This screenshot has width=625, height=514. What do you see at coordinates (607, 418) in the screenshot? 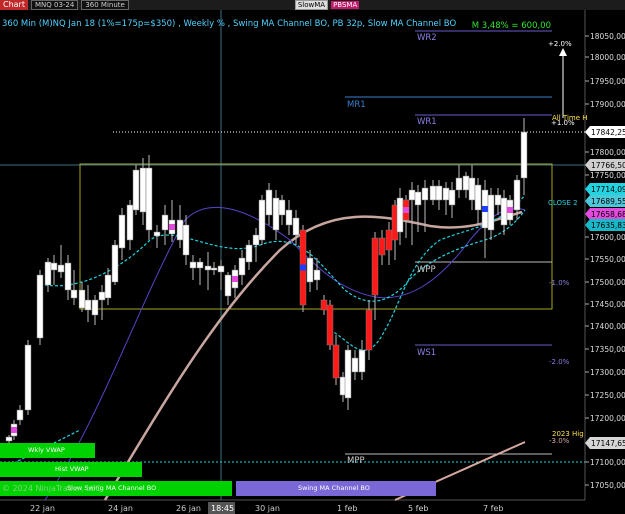
I see `price-tick-label: 17200,00` at bounding box center [607, 418].